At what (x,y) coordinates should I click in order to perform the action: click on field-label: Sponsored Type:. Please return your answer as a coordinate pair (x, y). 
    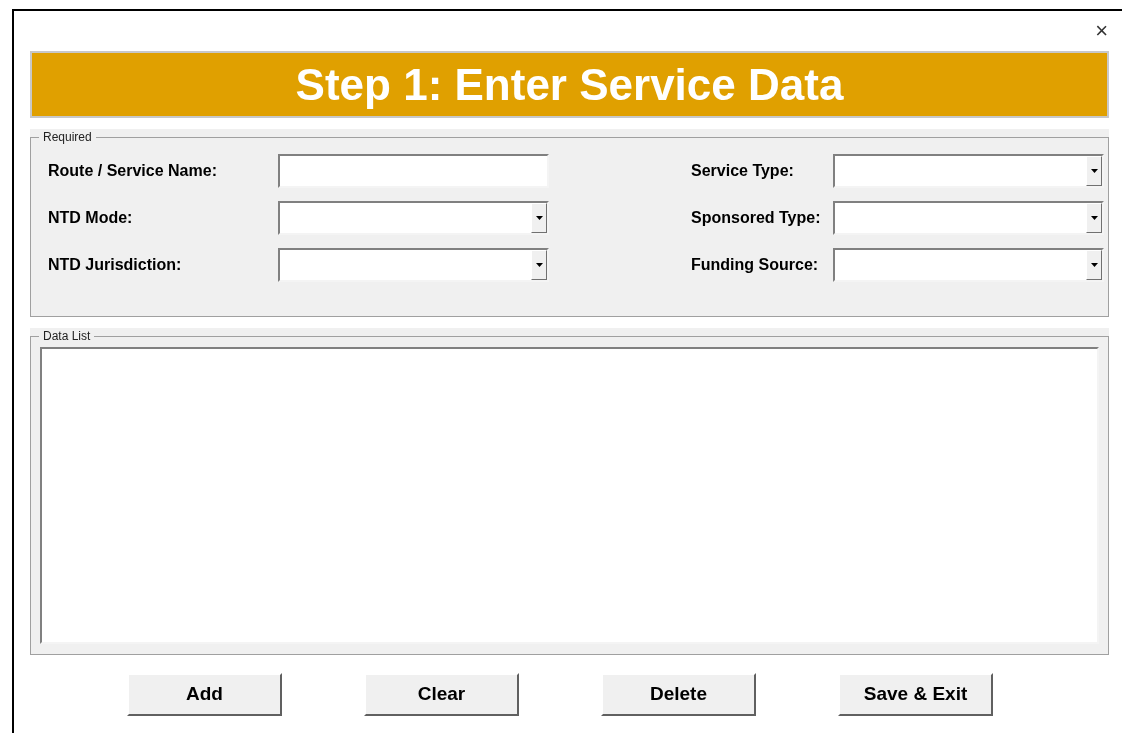
    Looking at the image, I should click on (756, 218).